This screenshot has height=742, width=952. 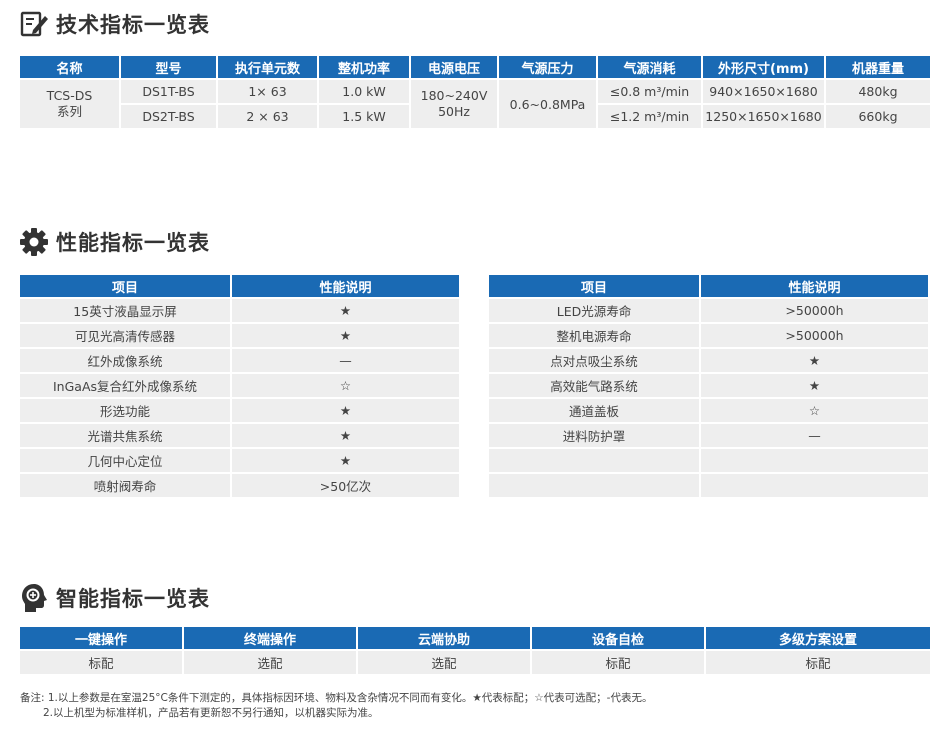 I want to click on table-row: 点对点吸尘系统 ★, so click(x=708, y=360).